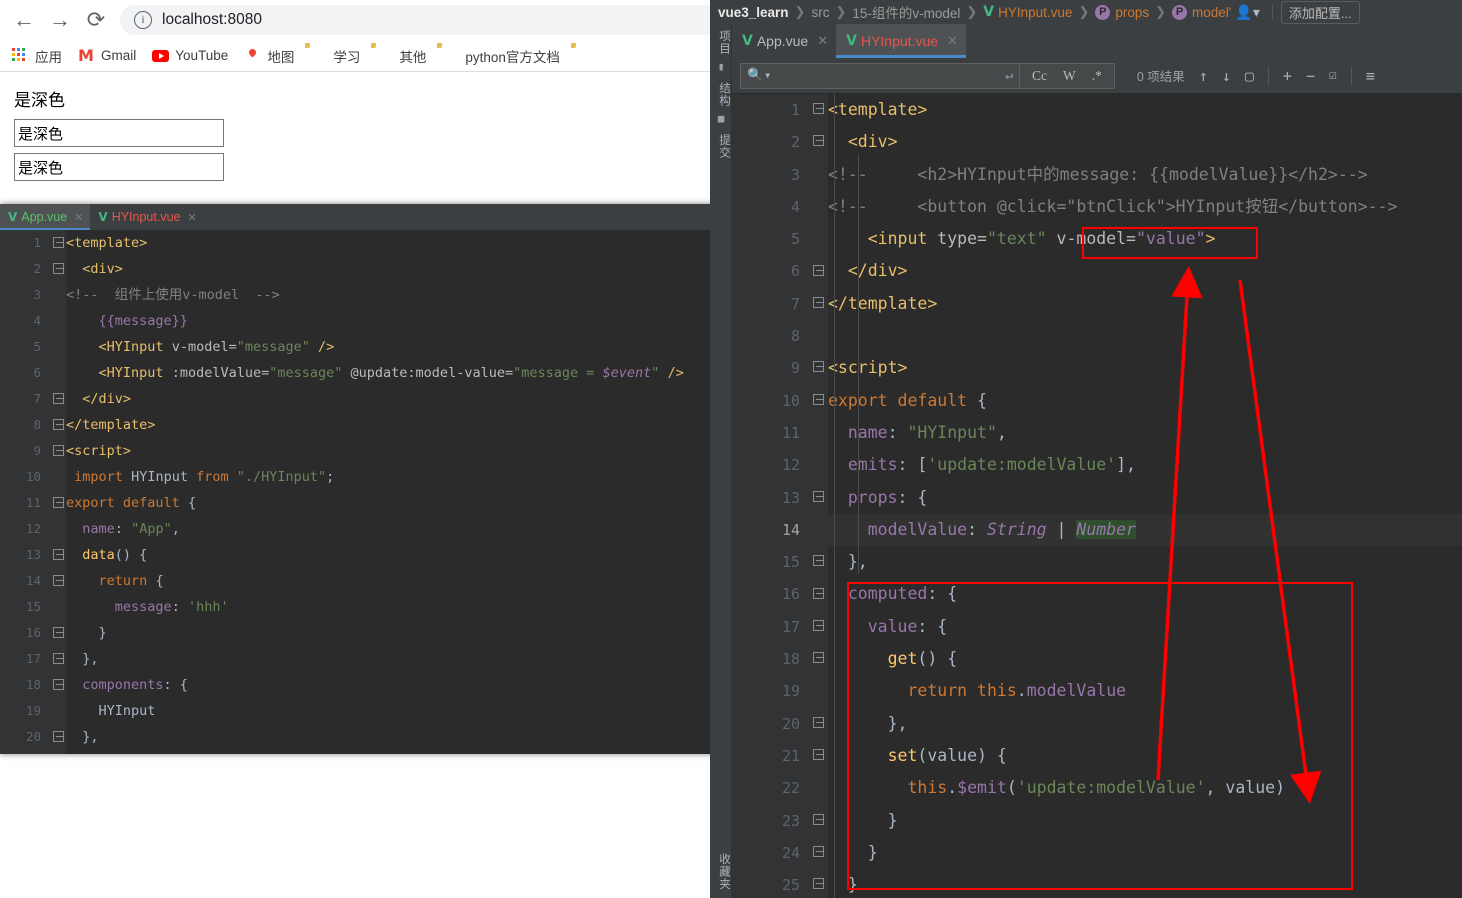 This screenshot has width=1462, height=898. Describe the element at coordinates (407, 581) in the screenshot. I see `code-line: return {` at that location.